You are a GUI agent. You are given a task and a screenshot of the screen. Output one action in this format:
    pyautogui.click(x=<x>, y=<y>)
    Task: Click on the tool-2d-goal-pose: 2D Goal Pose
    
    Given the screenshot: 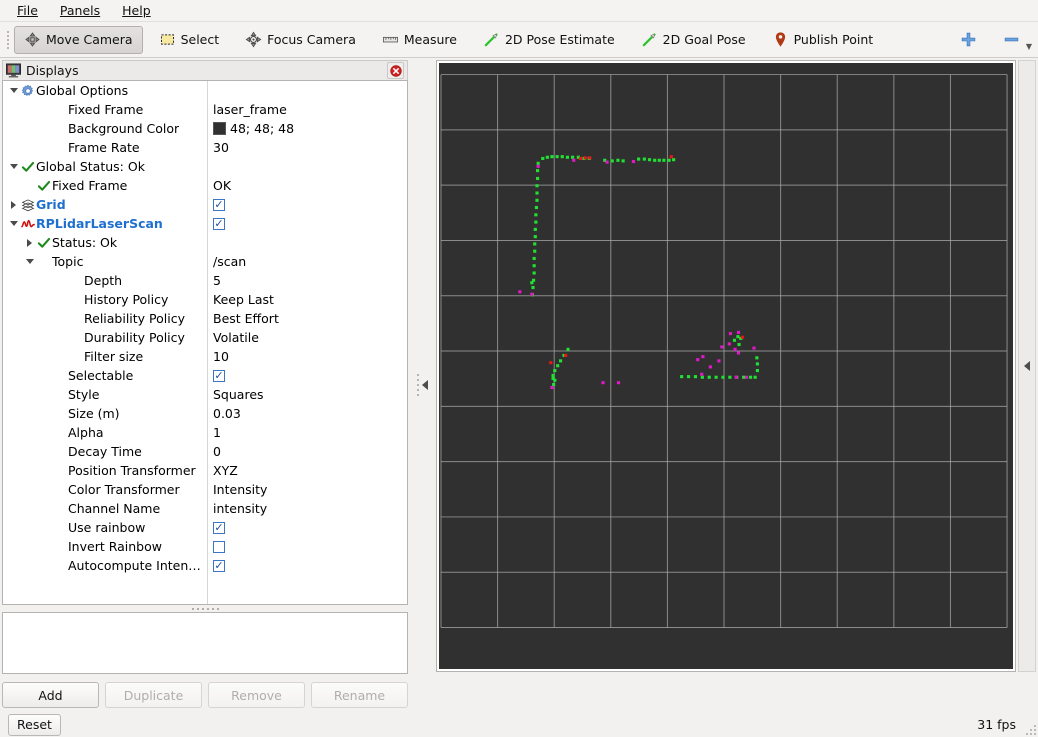 What is the action you would take?
    pyautogui.click(x=693, y=40)
    